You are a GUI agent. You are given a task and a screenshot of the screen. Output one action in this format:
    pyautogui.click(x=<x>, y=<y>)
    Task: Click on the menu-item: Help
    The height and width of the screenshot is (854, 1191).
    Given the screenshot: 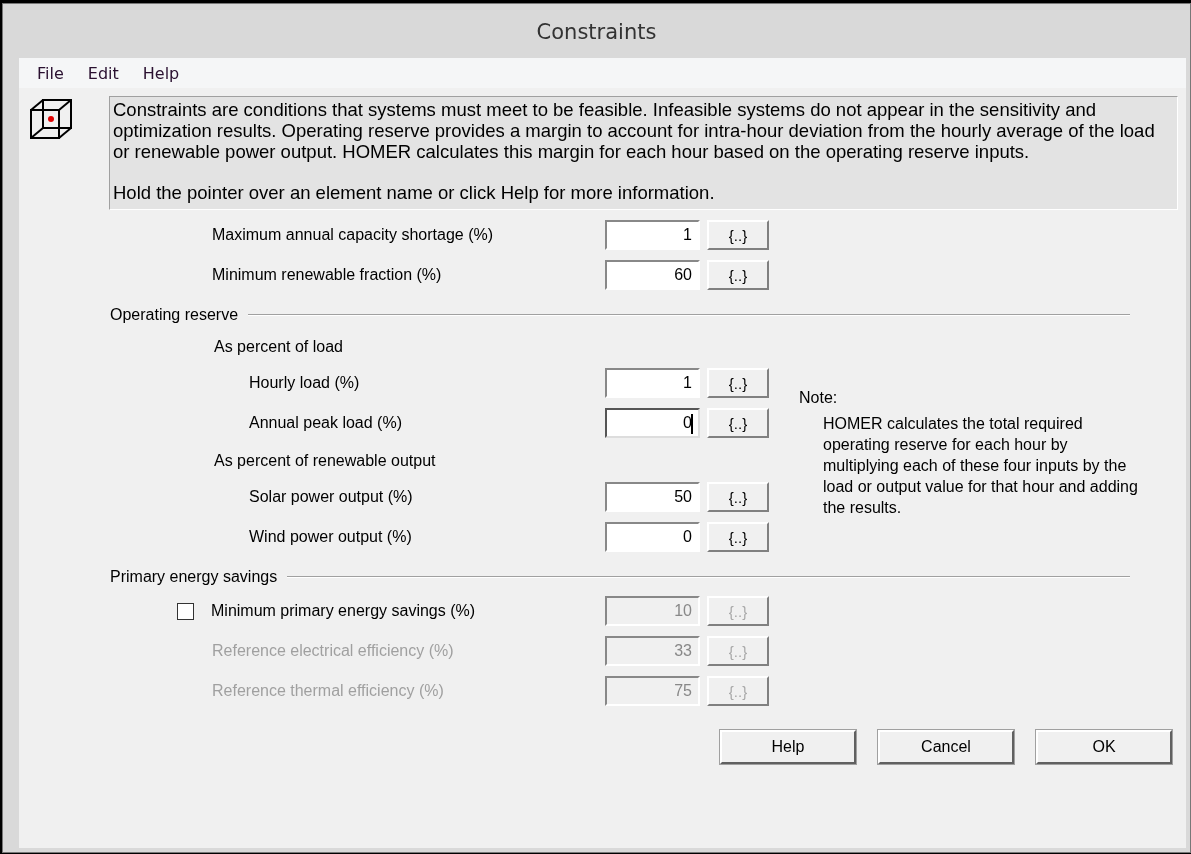 What is the action you would take?
    pyautogui.click(x=161, y=73)
    